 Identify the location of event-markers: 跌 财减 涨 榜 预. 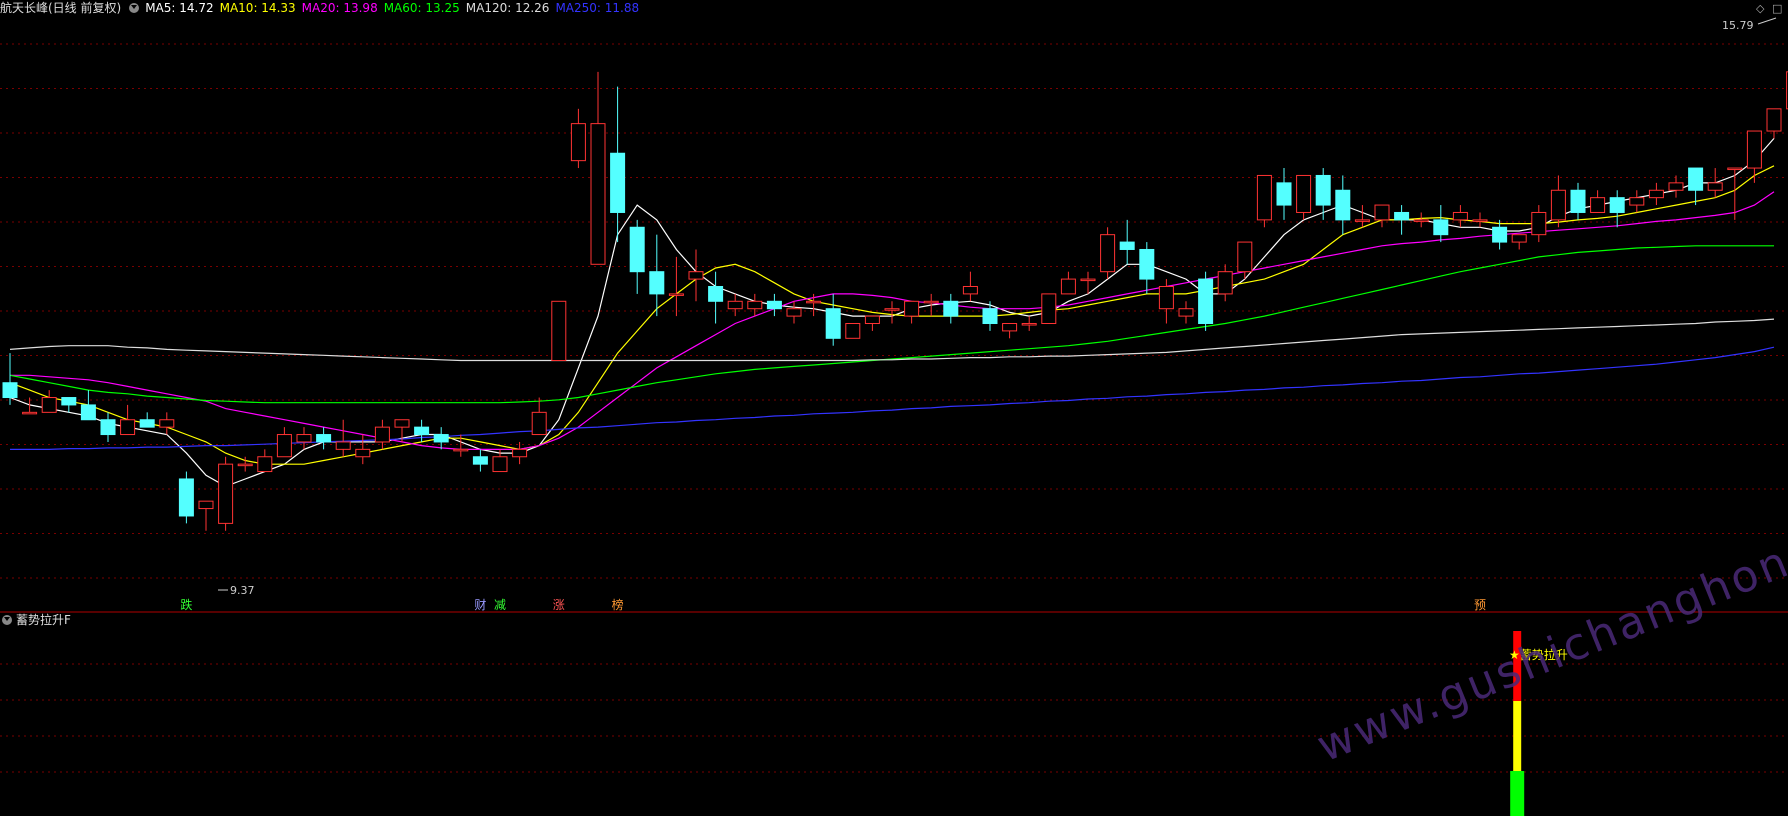
(833, 604).